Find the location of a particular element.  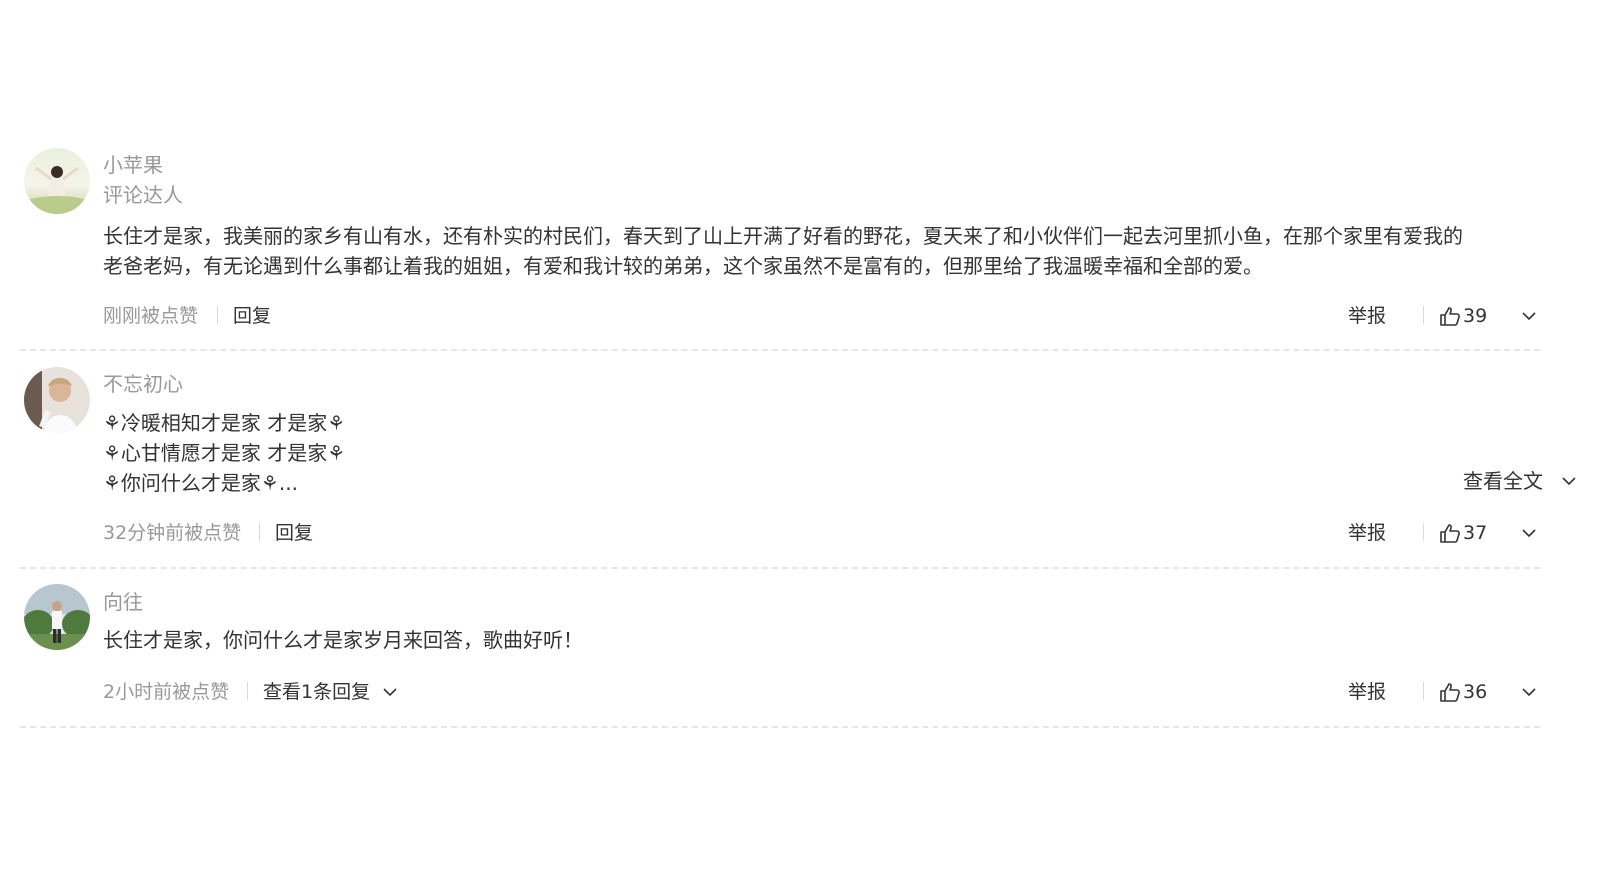

right-actions: 举报 39 is located at coordinates (1445, 316).